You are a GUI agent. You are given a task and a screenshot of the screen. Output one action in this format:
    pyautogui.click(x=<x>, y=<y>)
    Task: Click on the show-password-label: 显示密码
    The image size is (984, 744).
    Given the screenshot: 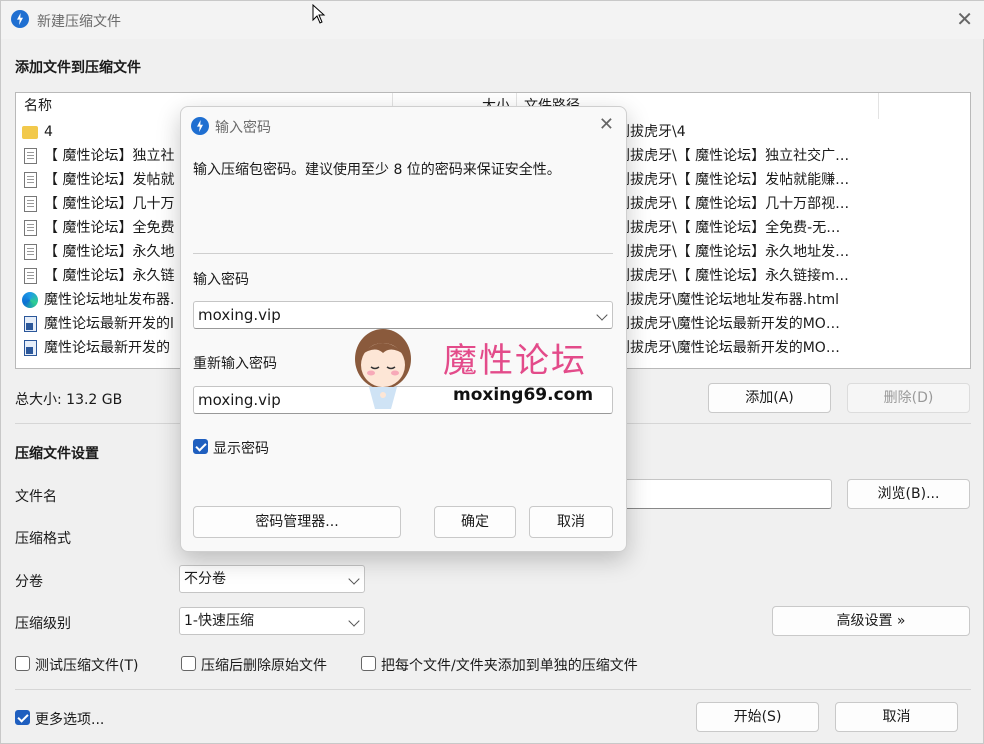 What is the action you would take?
    pyautogui.click(x=241, y=449)
    